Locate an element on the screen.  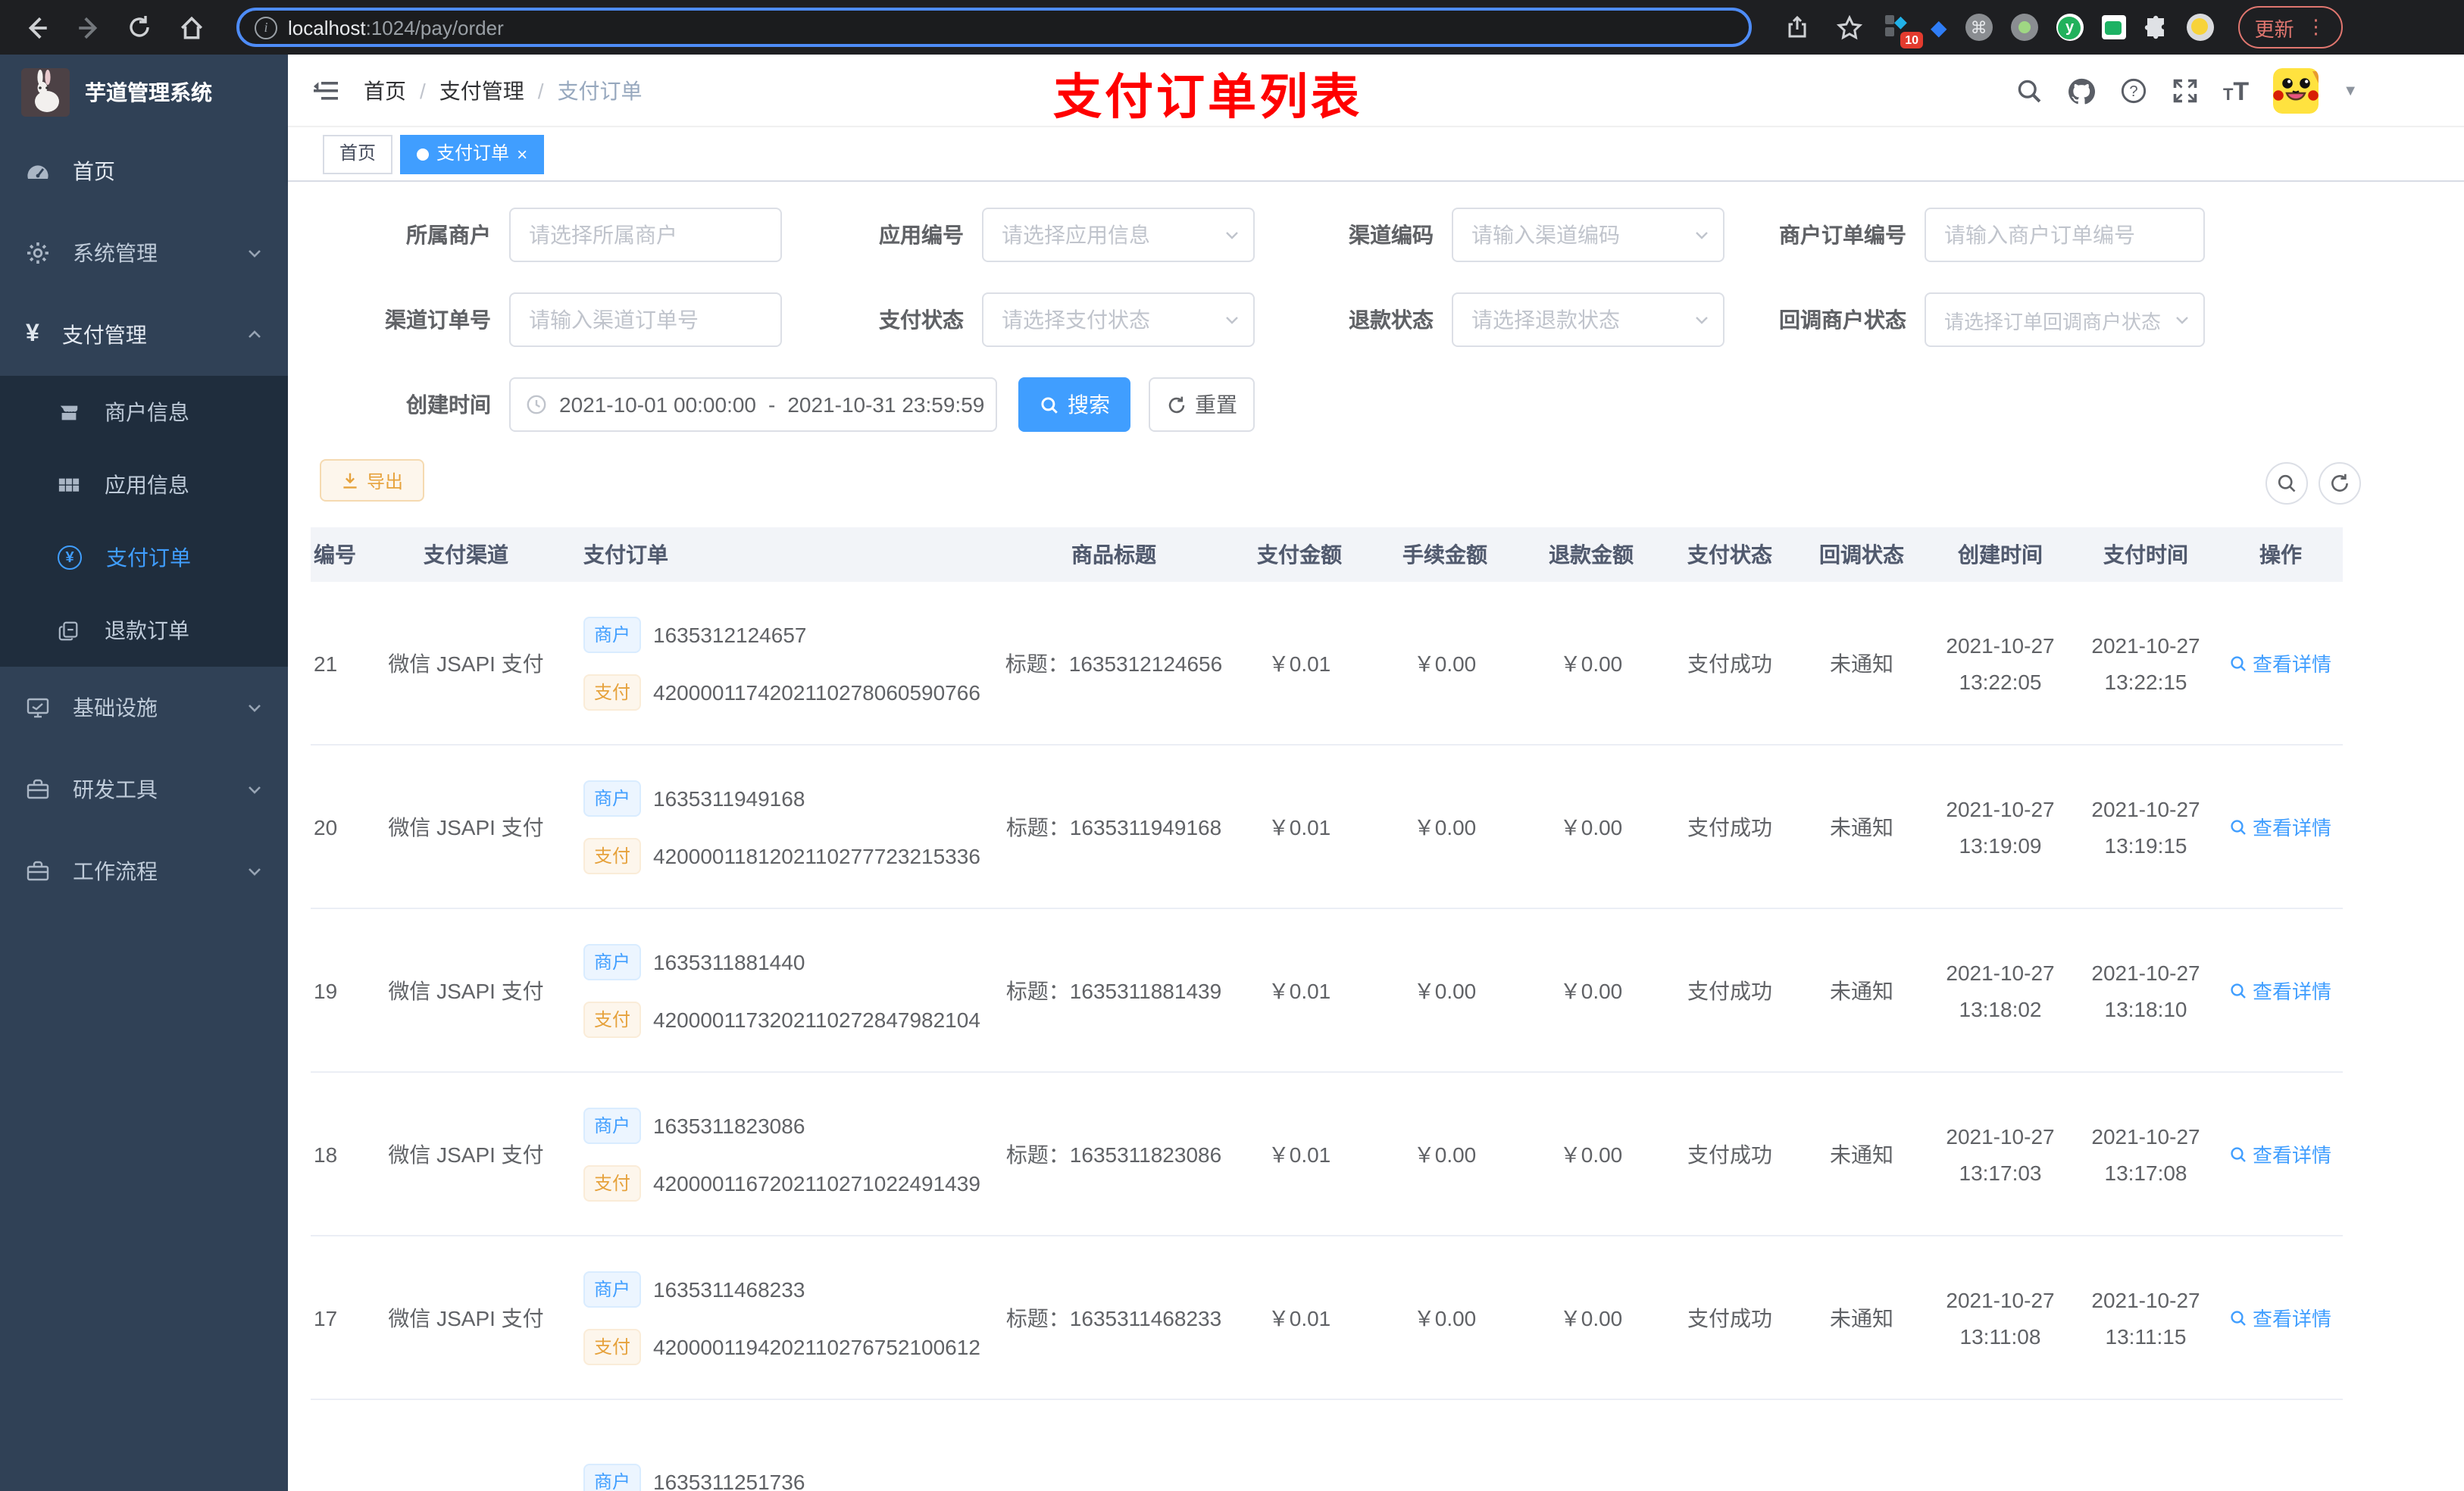
sidebar-item-label: 应用信息 is located at coordinates (147, 485).